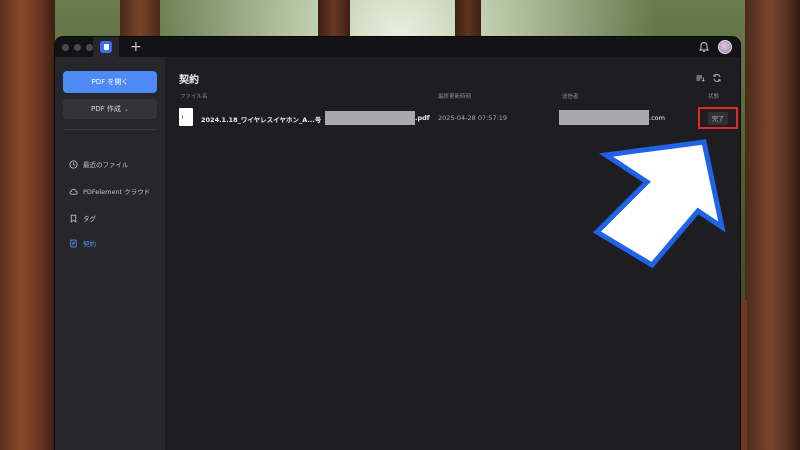 This screenshot has width=800, height=450. What do you see at coordinates (110, 129) in the screenshot?
I see `sidebar-divider` at bounding box center [110, 129].